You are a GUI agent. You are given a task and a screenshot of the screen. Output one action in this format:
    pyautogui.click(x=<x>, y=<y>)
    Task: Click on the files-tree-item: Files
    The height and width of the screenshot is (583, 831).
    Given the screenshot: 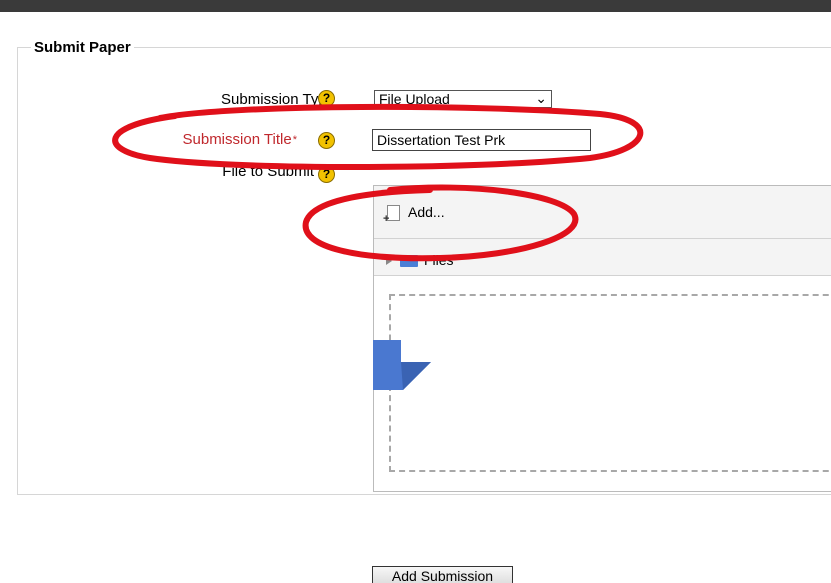 What is the action you would take?
    pyautogui.click(x=420, y=260)
    